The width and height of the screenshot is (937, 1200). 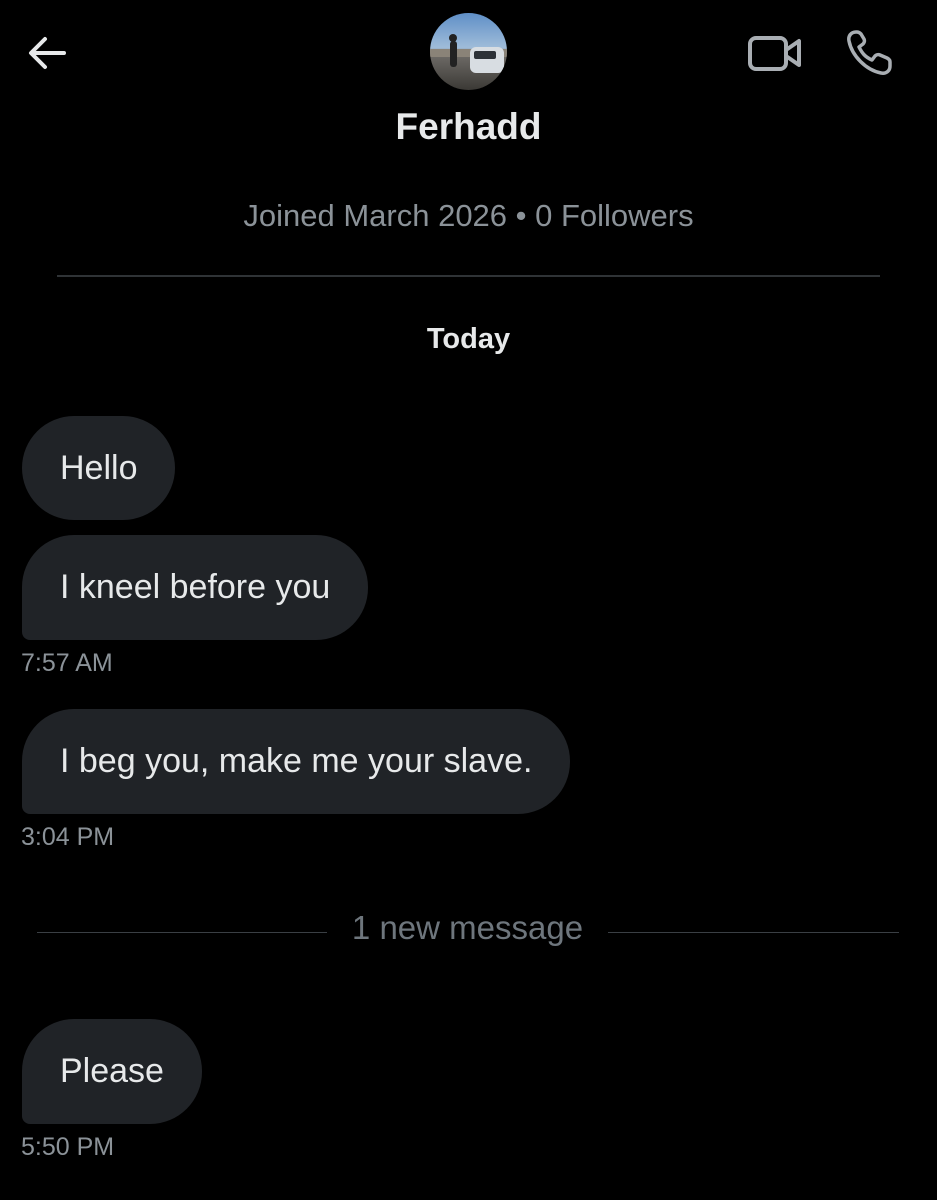 I want to click on message-bubble: I beg you, make me your slave., so click(x=296, y=761).